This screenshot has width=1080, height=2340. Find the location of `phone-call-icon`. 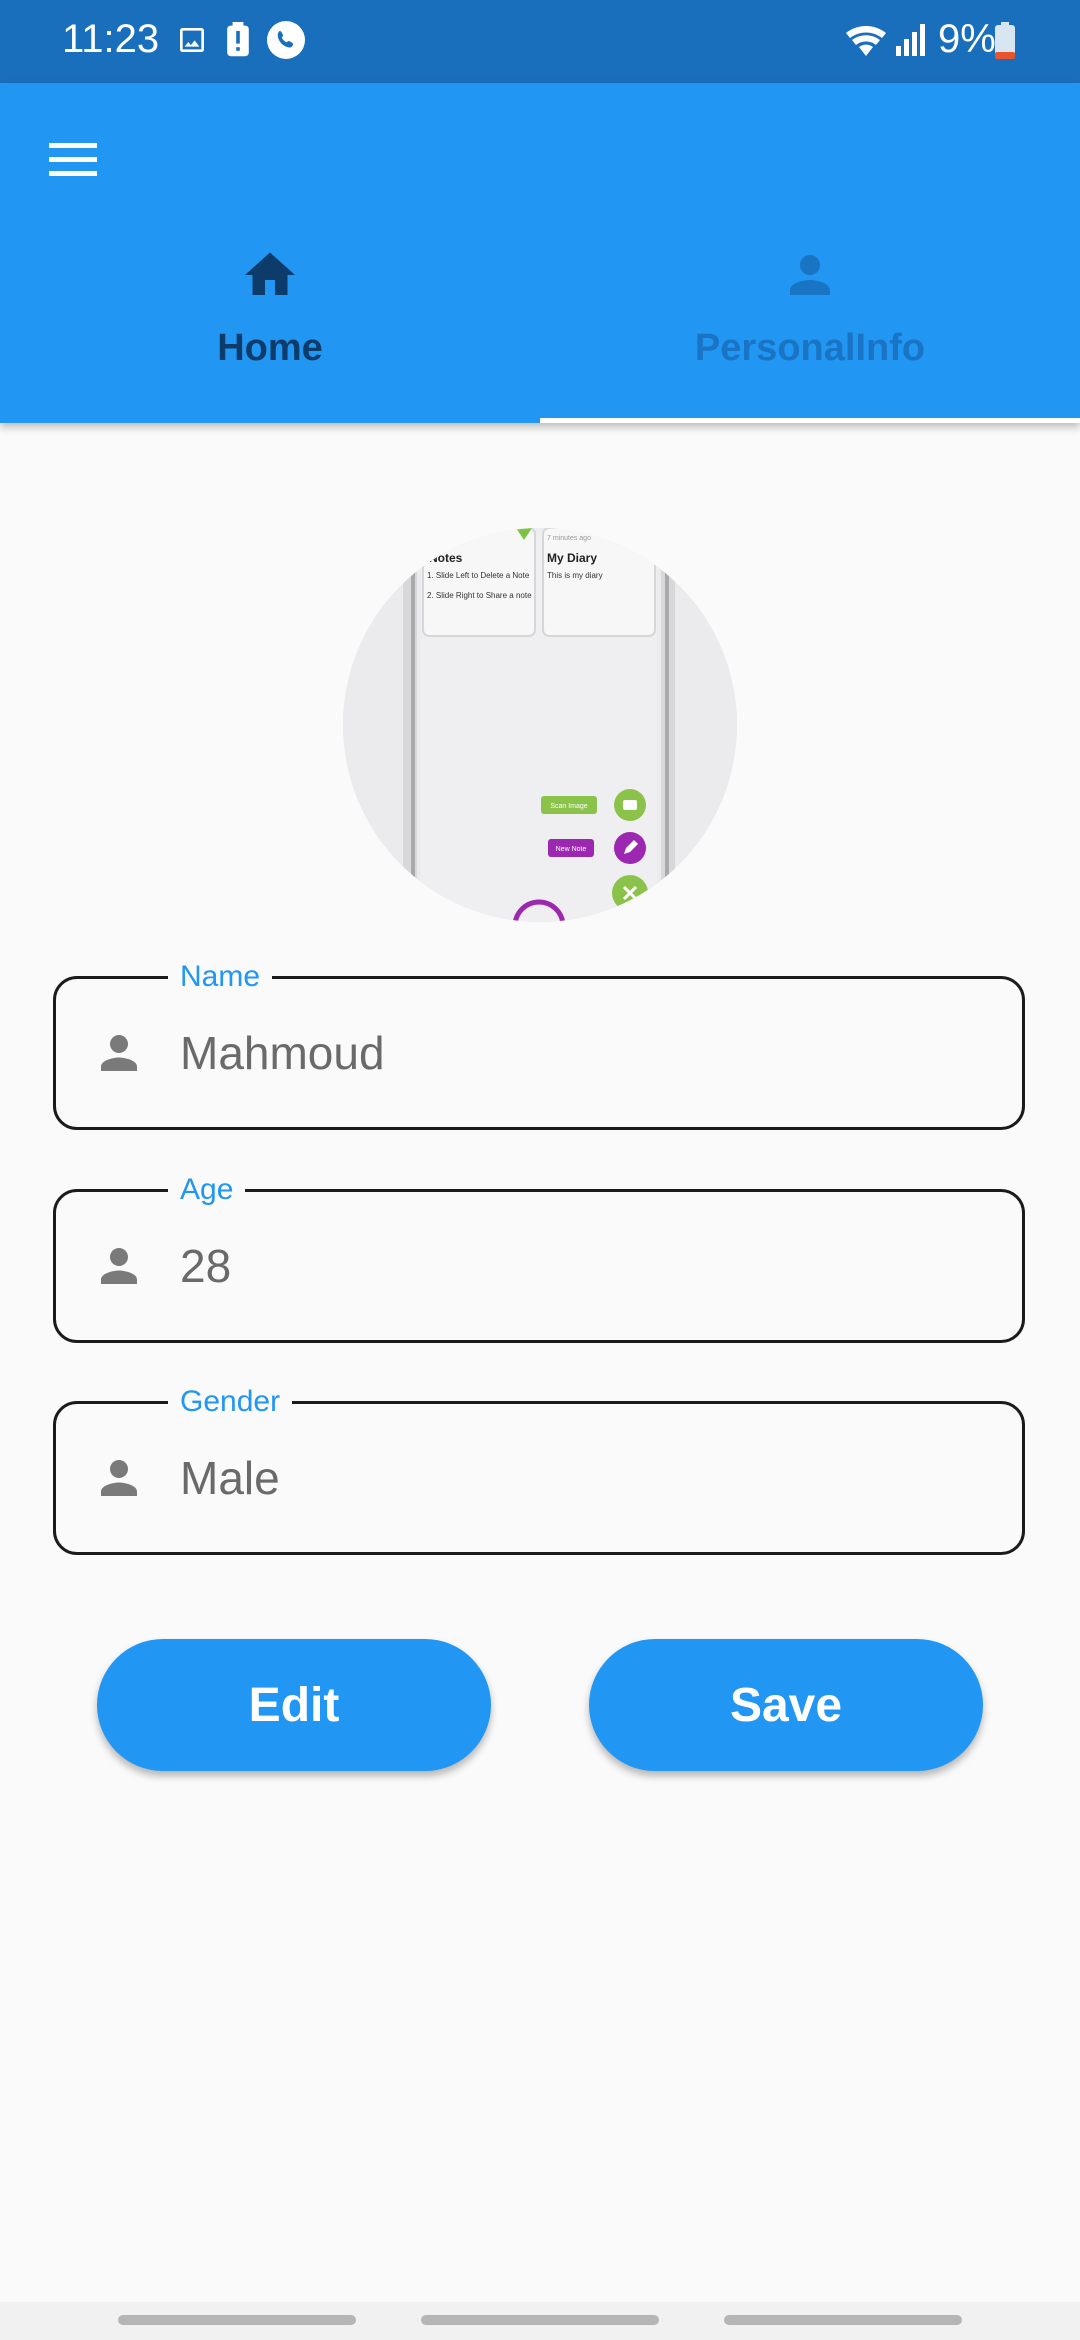

phone-call-icon is located at coordinates (286, 40).